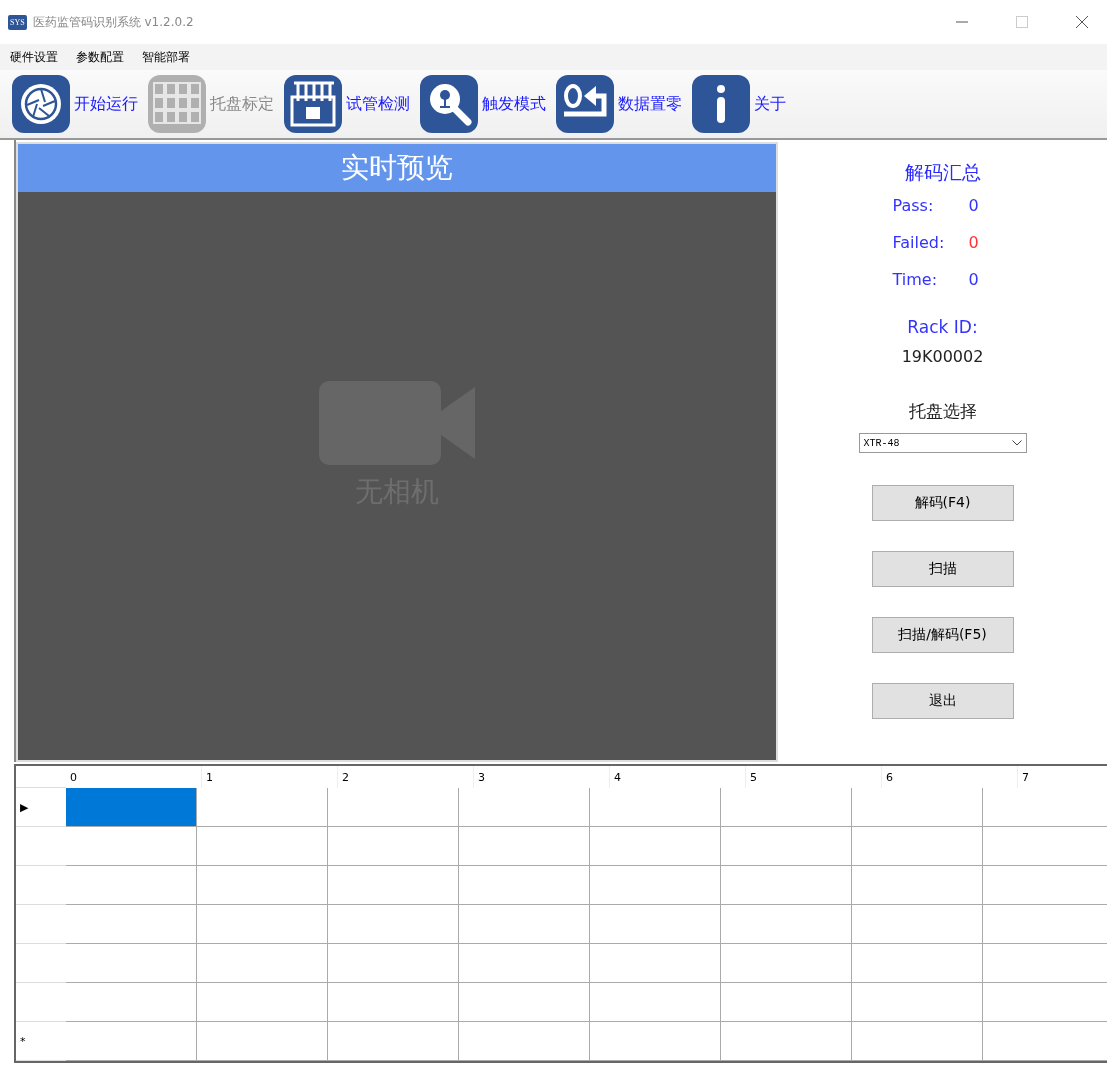 This screenshot has width=1107, height=1068. I want to click on column-header: 2, so click(345, 777).